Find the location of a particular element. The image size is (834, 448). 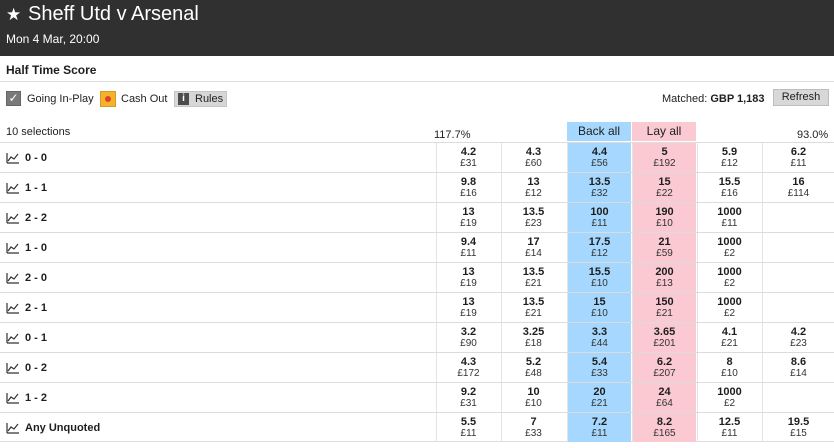

price-cell-lay-2: 12.5 £11 is located at coordinates (729, 427).